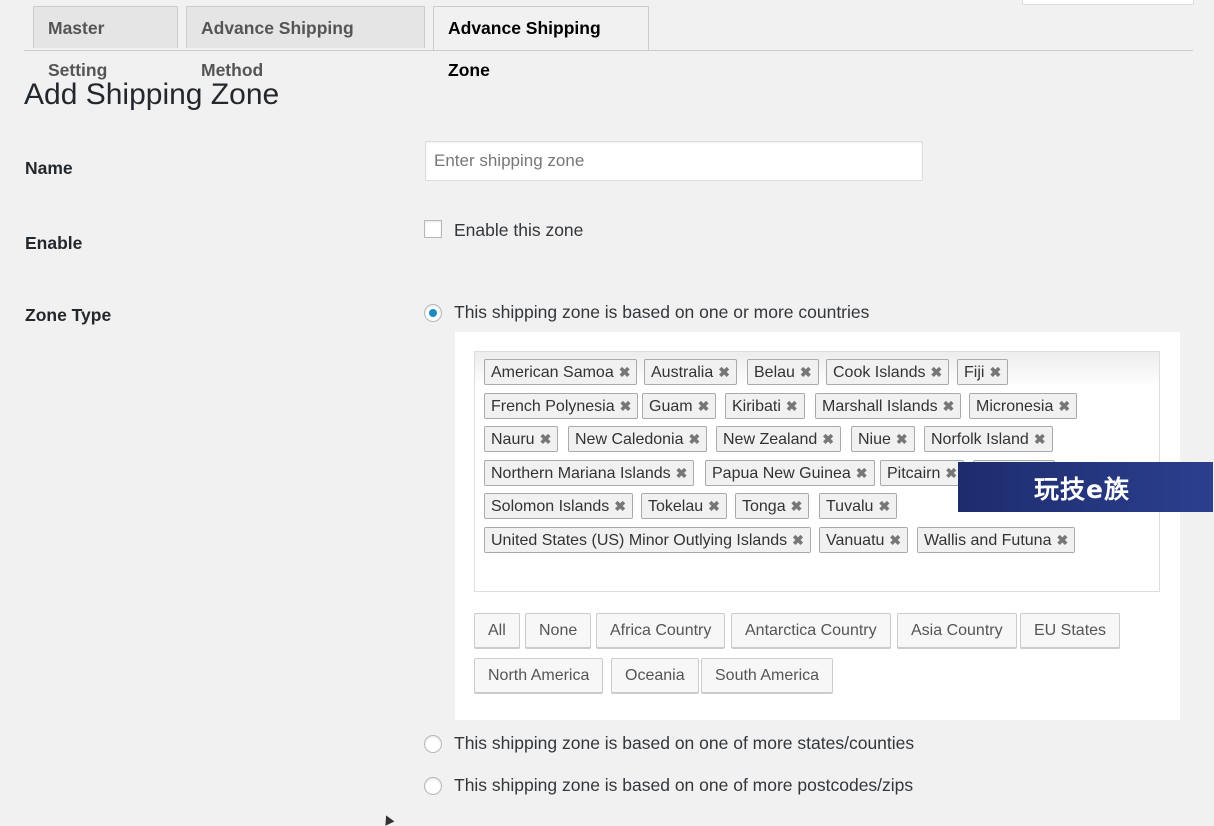  I want to click on select-north-america-button: North America, so click(539, 675).